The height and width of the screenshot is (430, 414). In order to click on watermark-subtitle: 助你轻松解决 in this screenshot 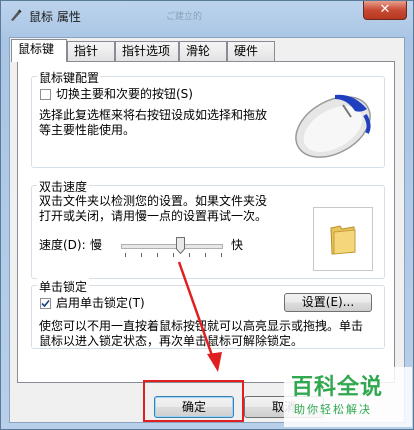, I will do `click(333, 409)`.